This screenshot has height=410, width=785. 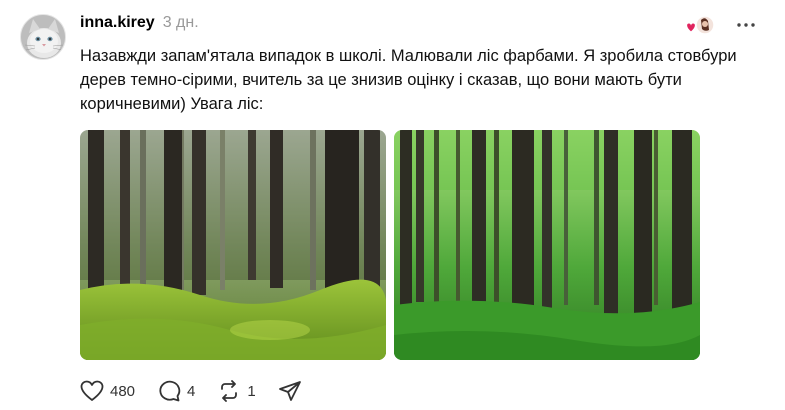 I want to click on share-button, so click(x=290, y=391).